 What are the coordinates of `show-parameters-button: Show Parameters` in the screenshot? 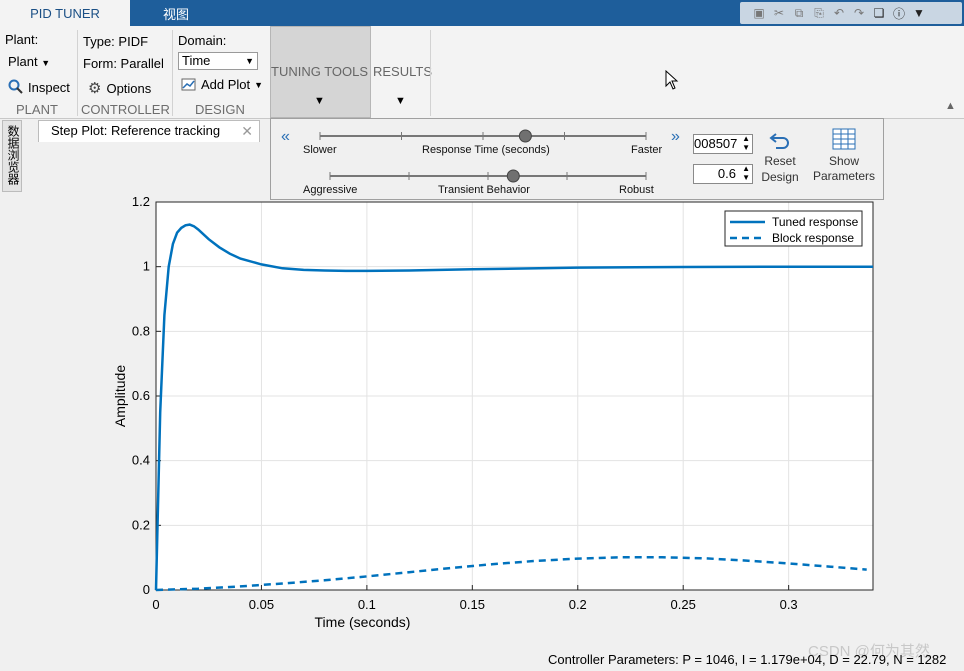 It's located at (844, 155).